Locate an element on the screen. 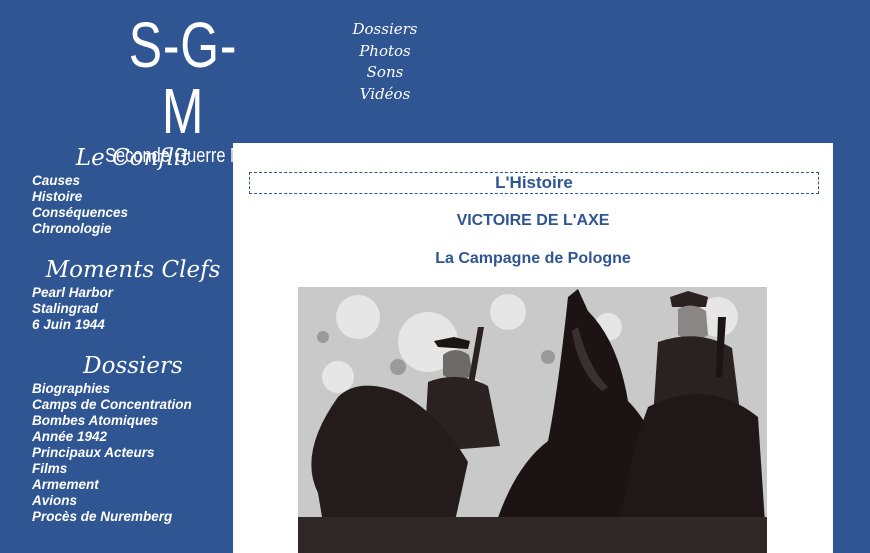  sidebar-link-pearl-harbor: Pearl Harbor is located at coordinates (132, 293).